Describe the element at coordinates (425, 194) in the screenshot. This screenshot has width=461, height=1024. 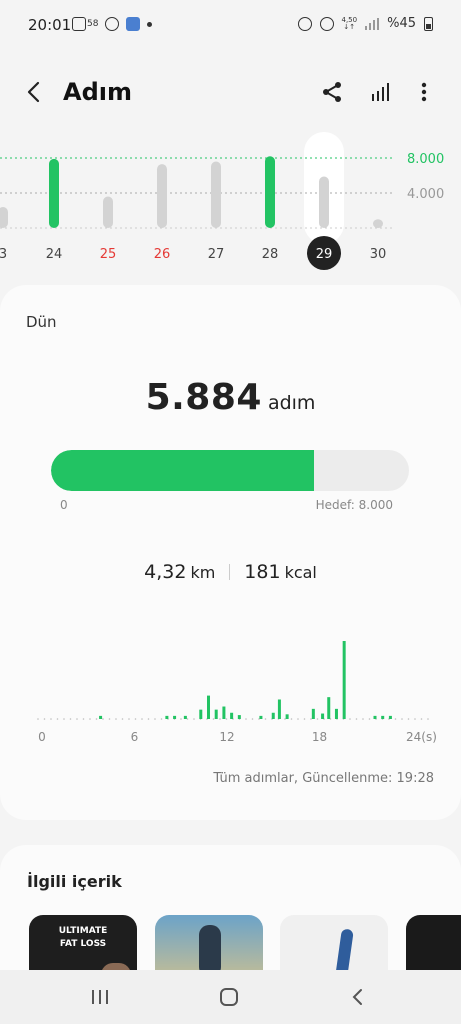
I see `goal-line-label-2: 4.000` at that location.